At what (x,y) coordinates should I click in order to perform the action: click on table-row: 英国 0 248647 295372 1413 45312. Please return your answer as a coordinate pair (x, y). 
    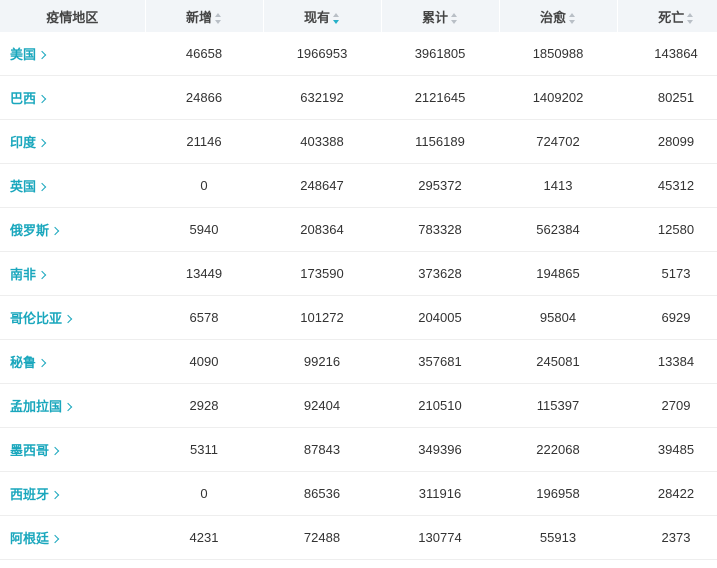
    Looking at the image, I should click on (358, 185).